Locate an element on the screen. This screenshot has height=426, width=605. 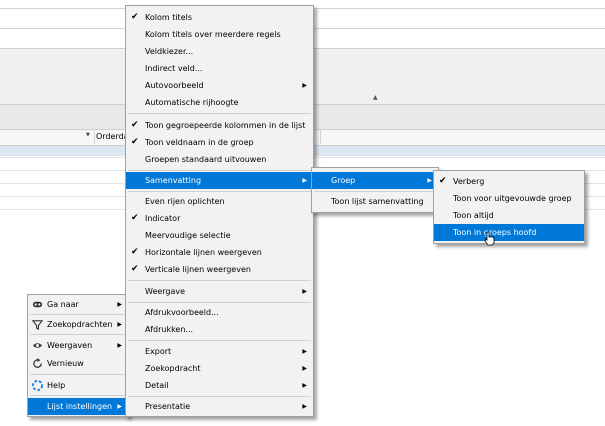
menu-item-samenvatting: Samenvatting ▶ is located at coordinates (219, 180).